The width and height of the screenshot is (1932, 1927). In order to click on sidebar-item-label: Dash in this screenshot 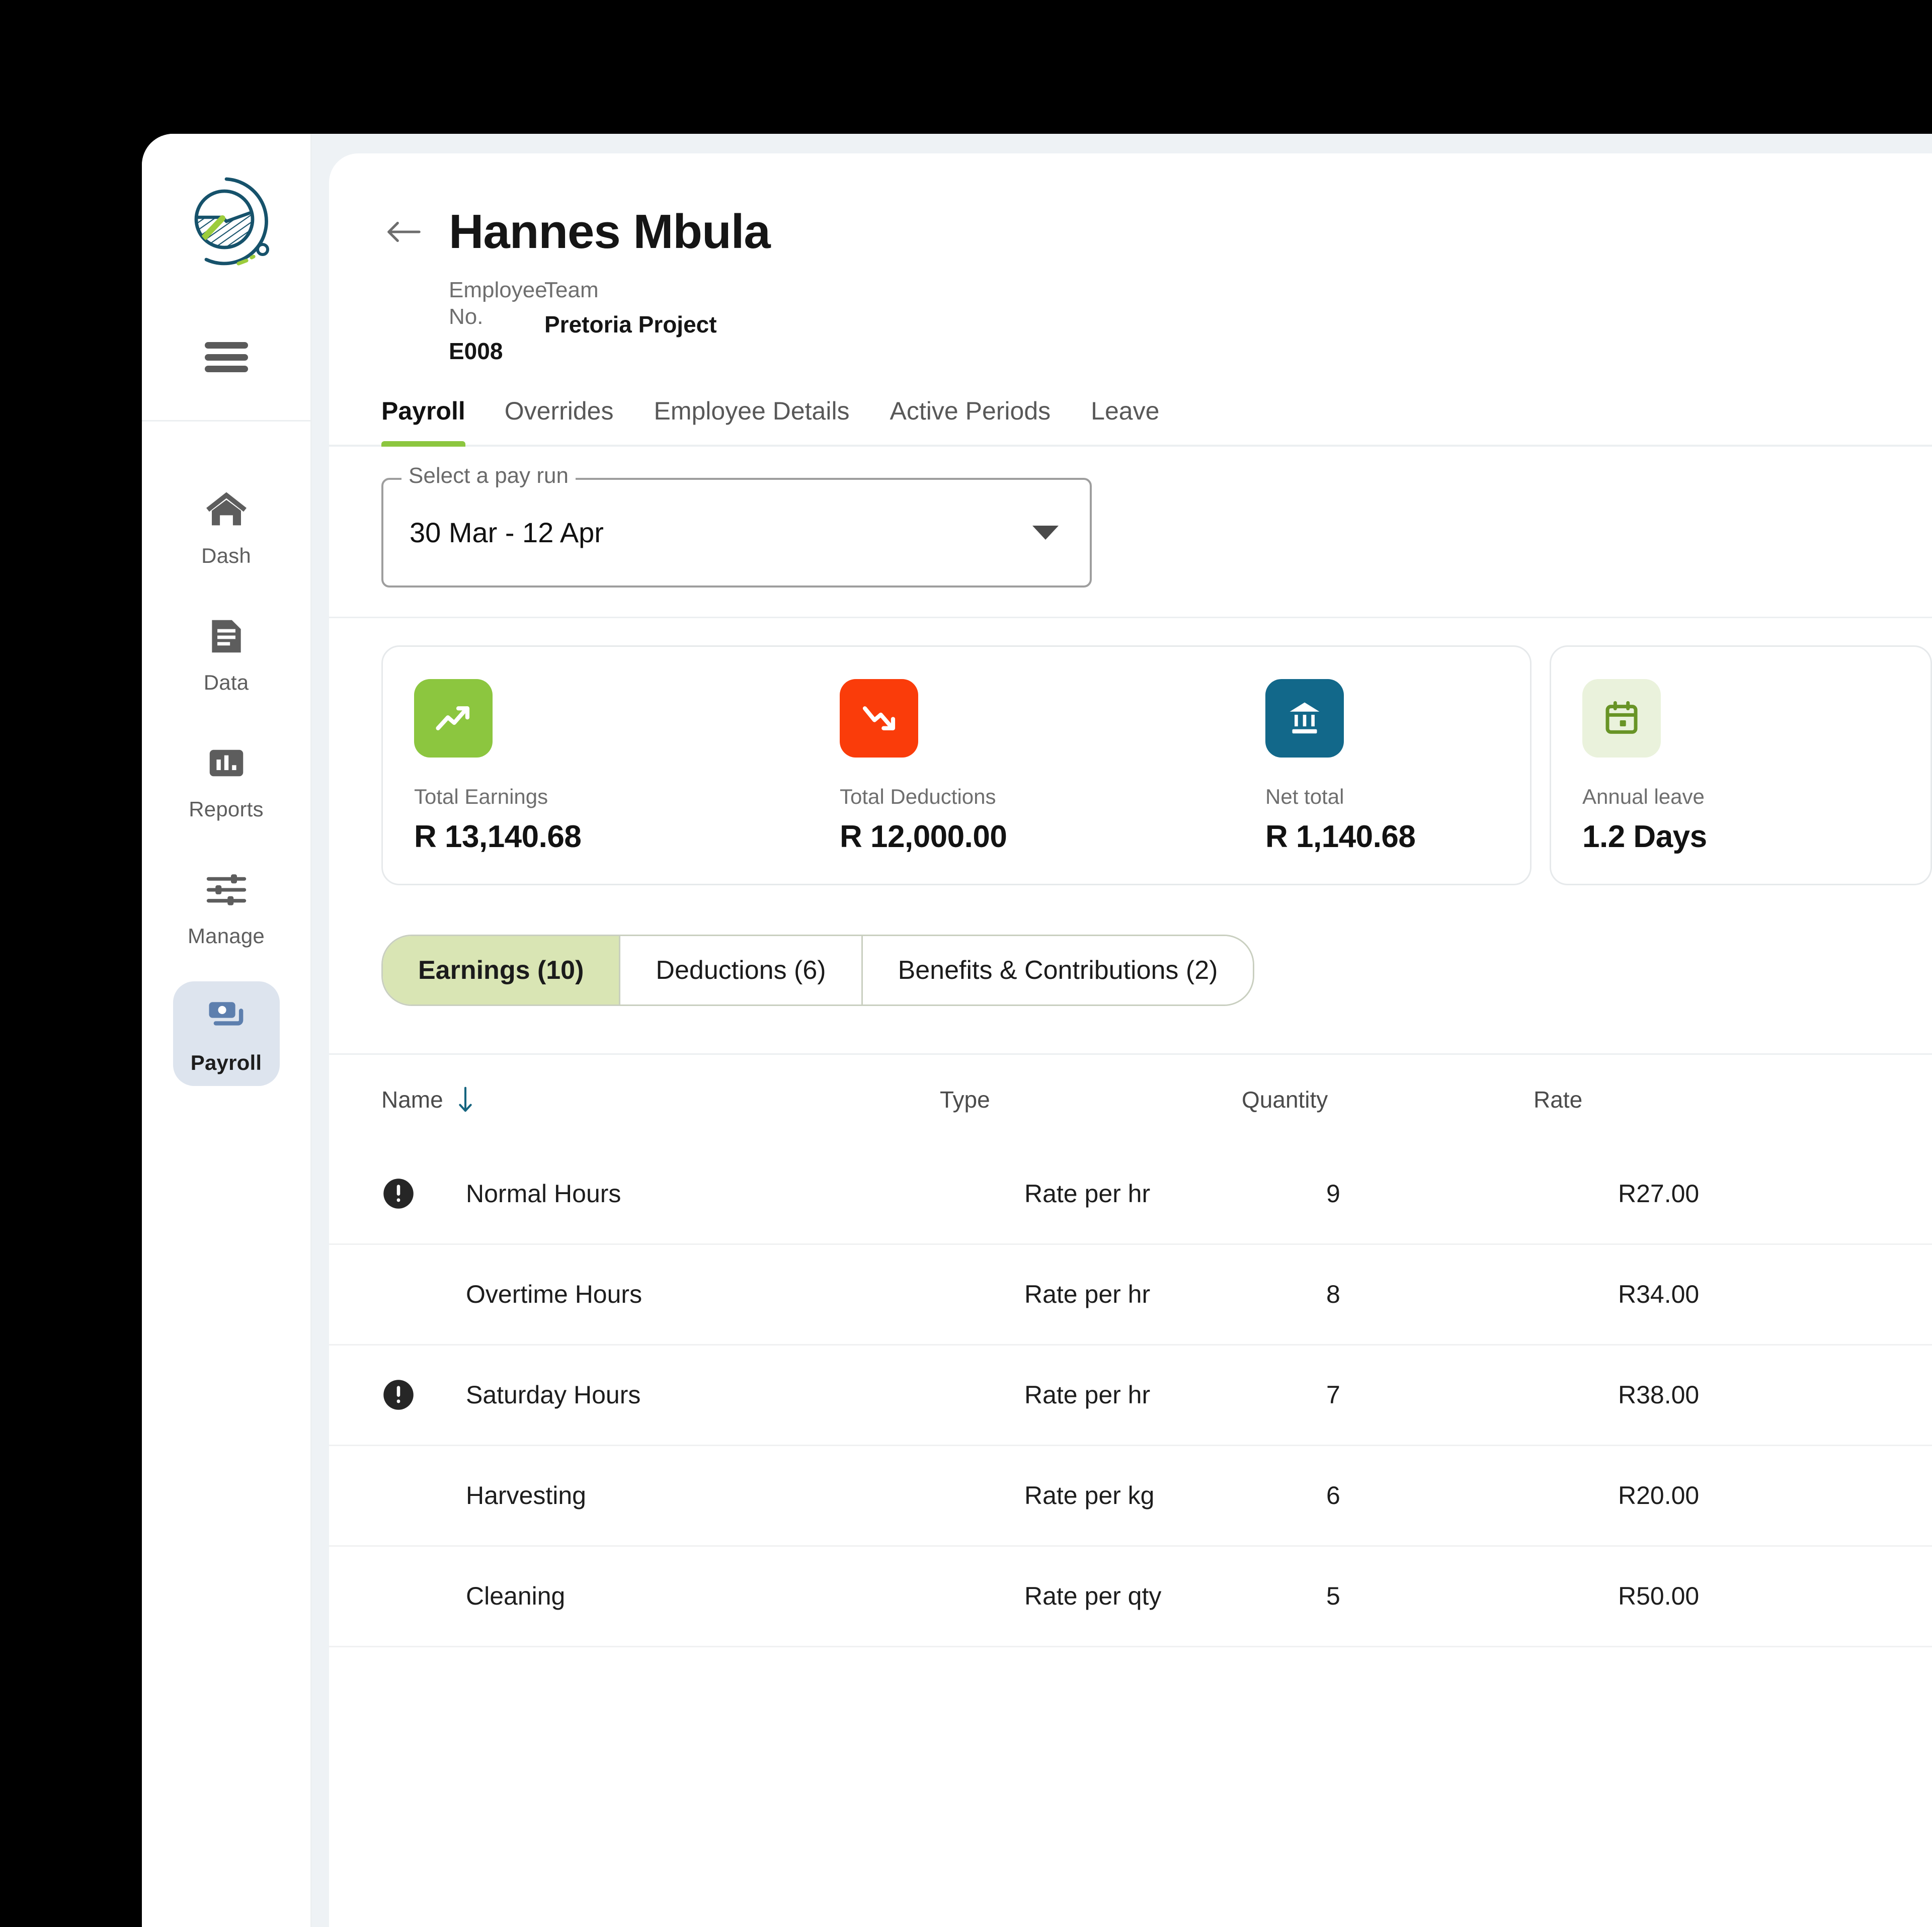, I will do `click(226, 556)`.